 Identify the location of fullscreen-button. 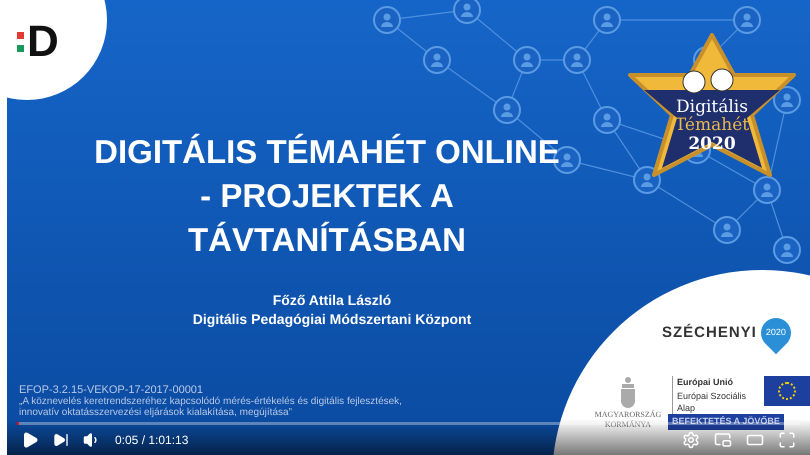
(787, 440).